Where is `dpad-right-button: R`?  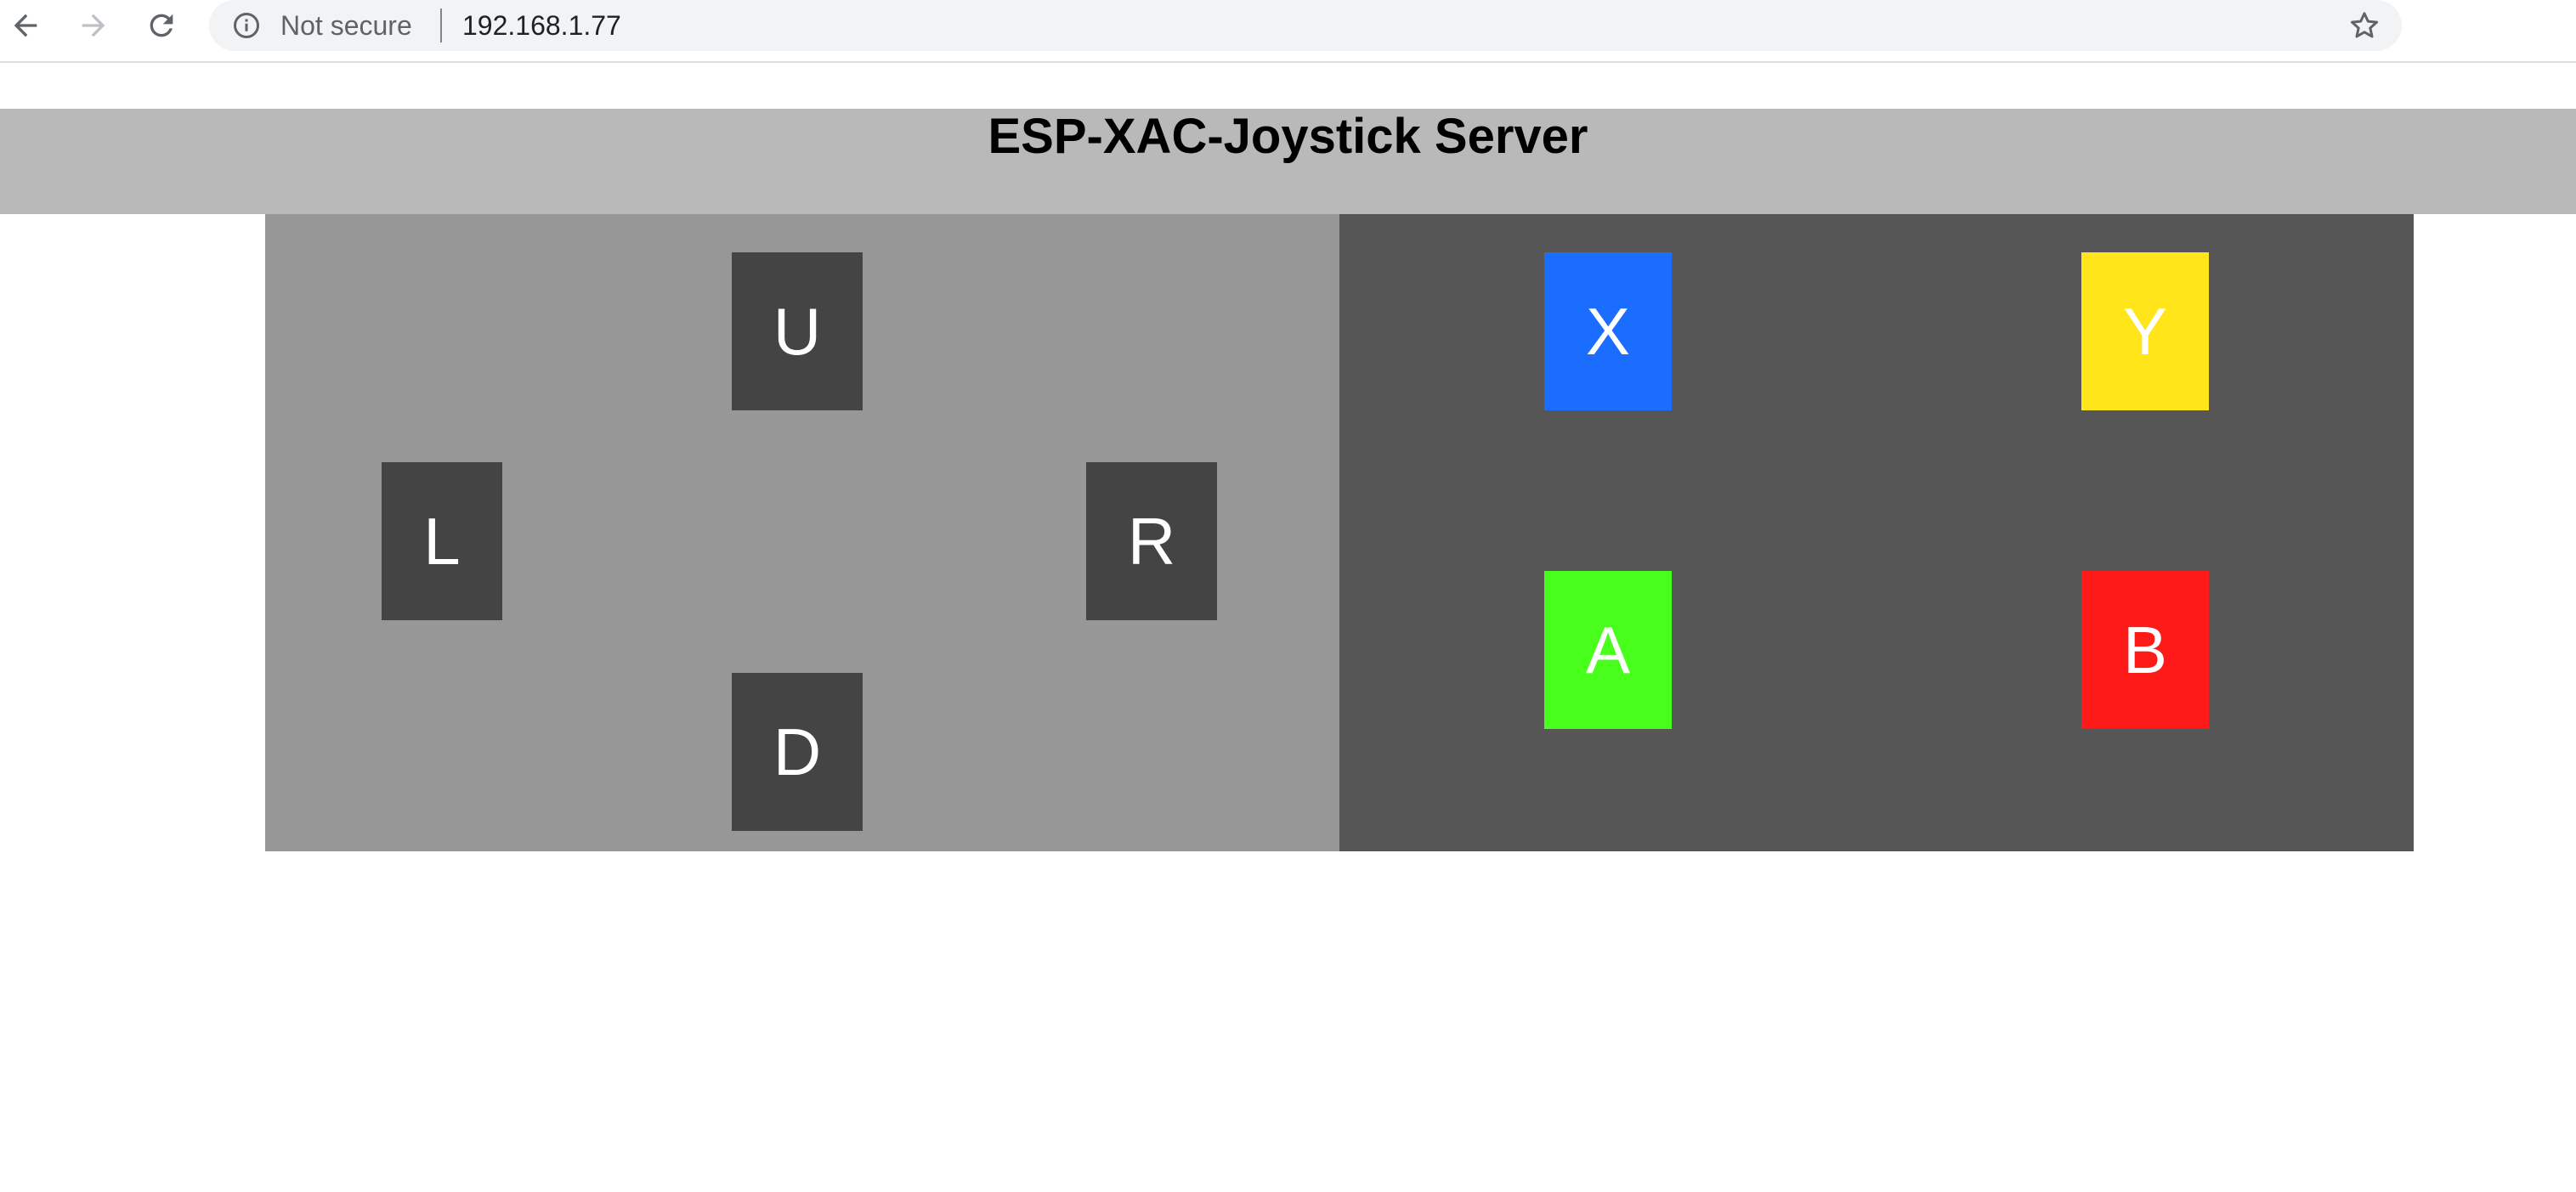
dpad-right-button: R is located at coordinates (1151, 541).